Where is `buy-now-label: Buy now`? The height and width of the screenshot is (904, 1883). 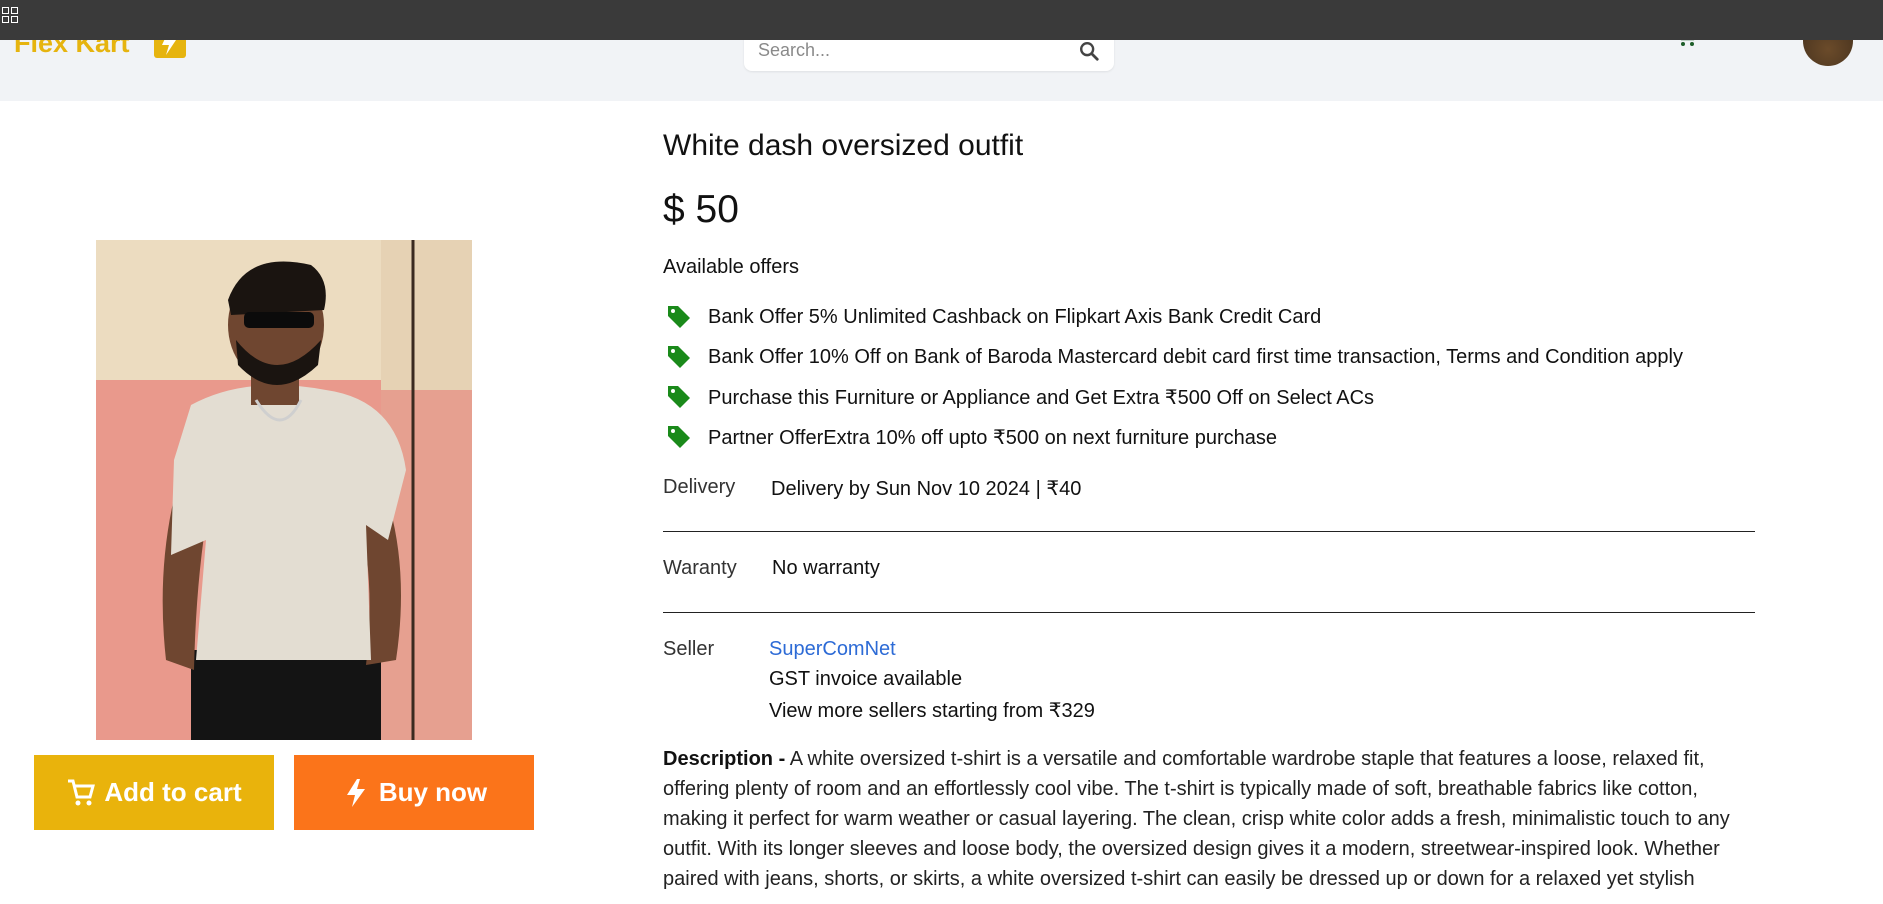 buy-now-label: Buy now is located at coordinates (433, 792).